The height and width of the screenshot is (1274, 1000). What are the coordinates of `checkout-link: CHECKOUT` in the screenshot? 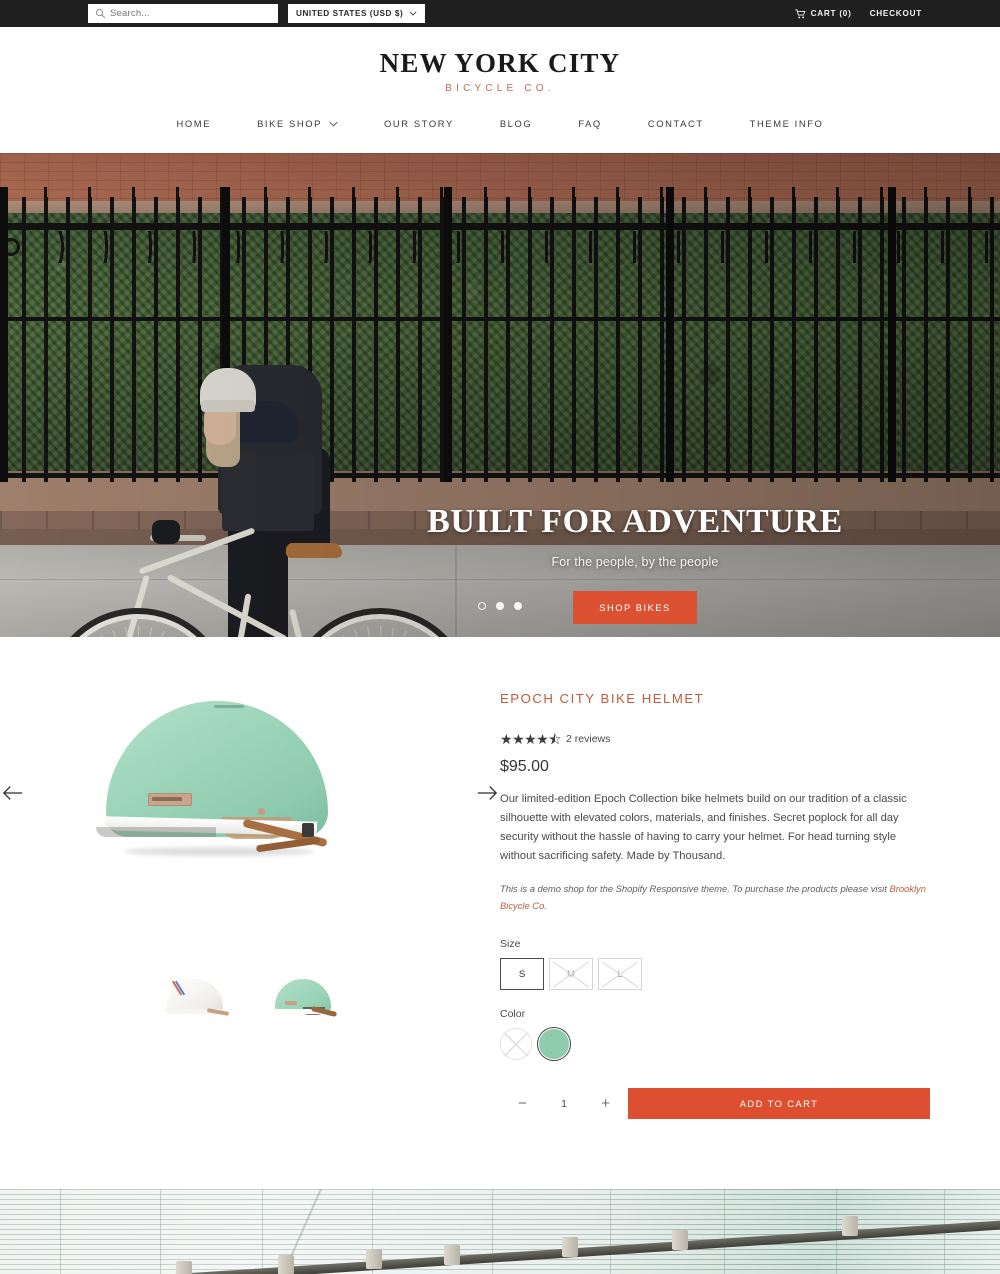 It's located at (896, 13).